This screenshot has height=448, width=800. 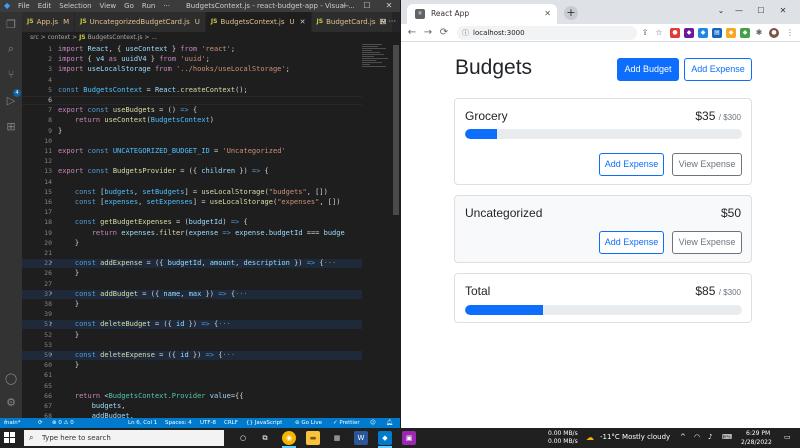 I want to click on editor-tab: JS UncategorizedBudgetCard.js U, so click(x=140, y=22).